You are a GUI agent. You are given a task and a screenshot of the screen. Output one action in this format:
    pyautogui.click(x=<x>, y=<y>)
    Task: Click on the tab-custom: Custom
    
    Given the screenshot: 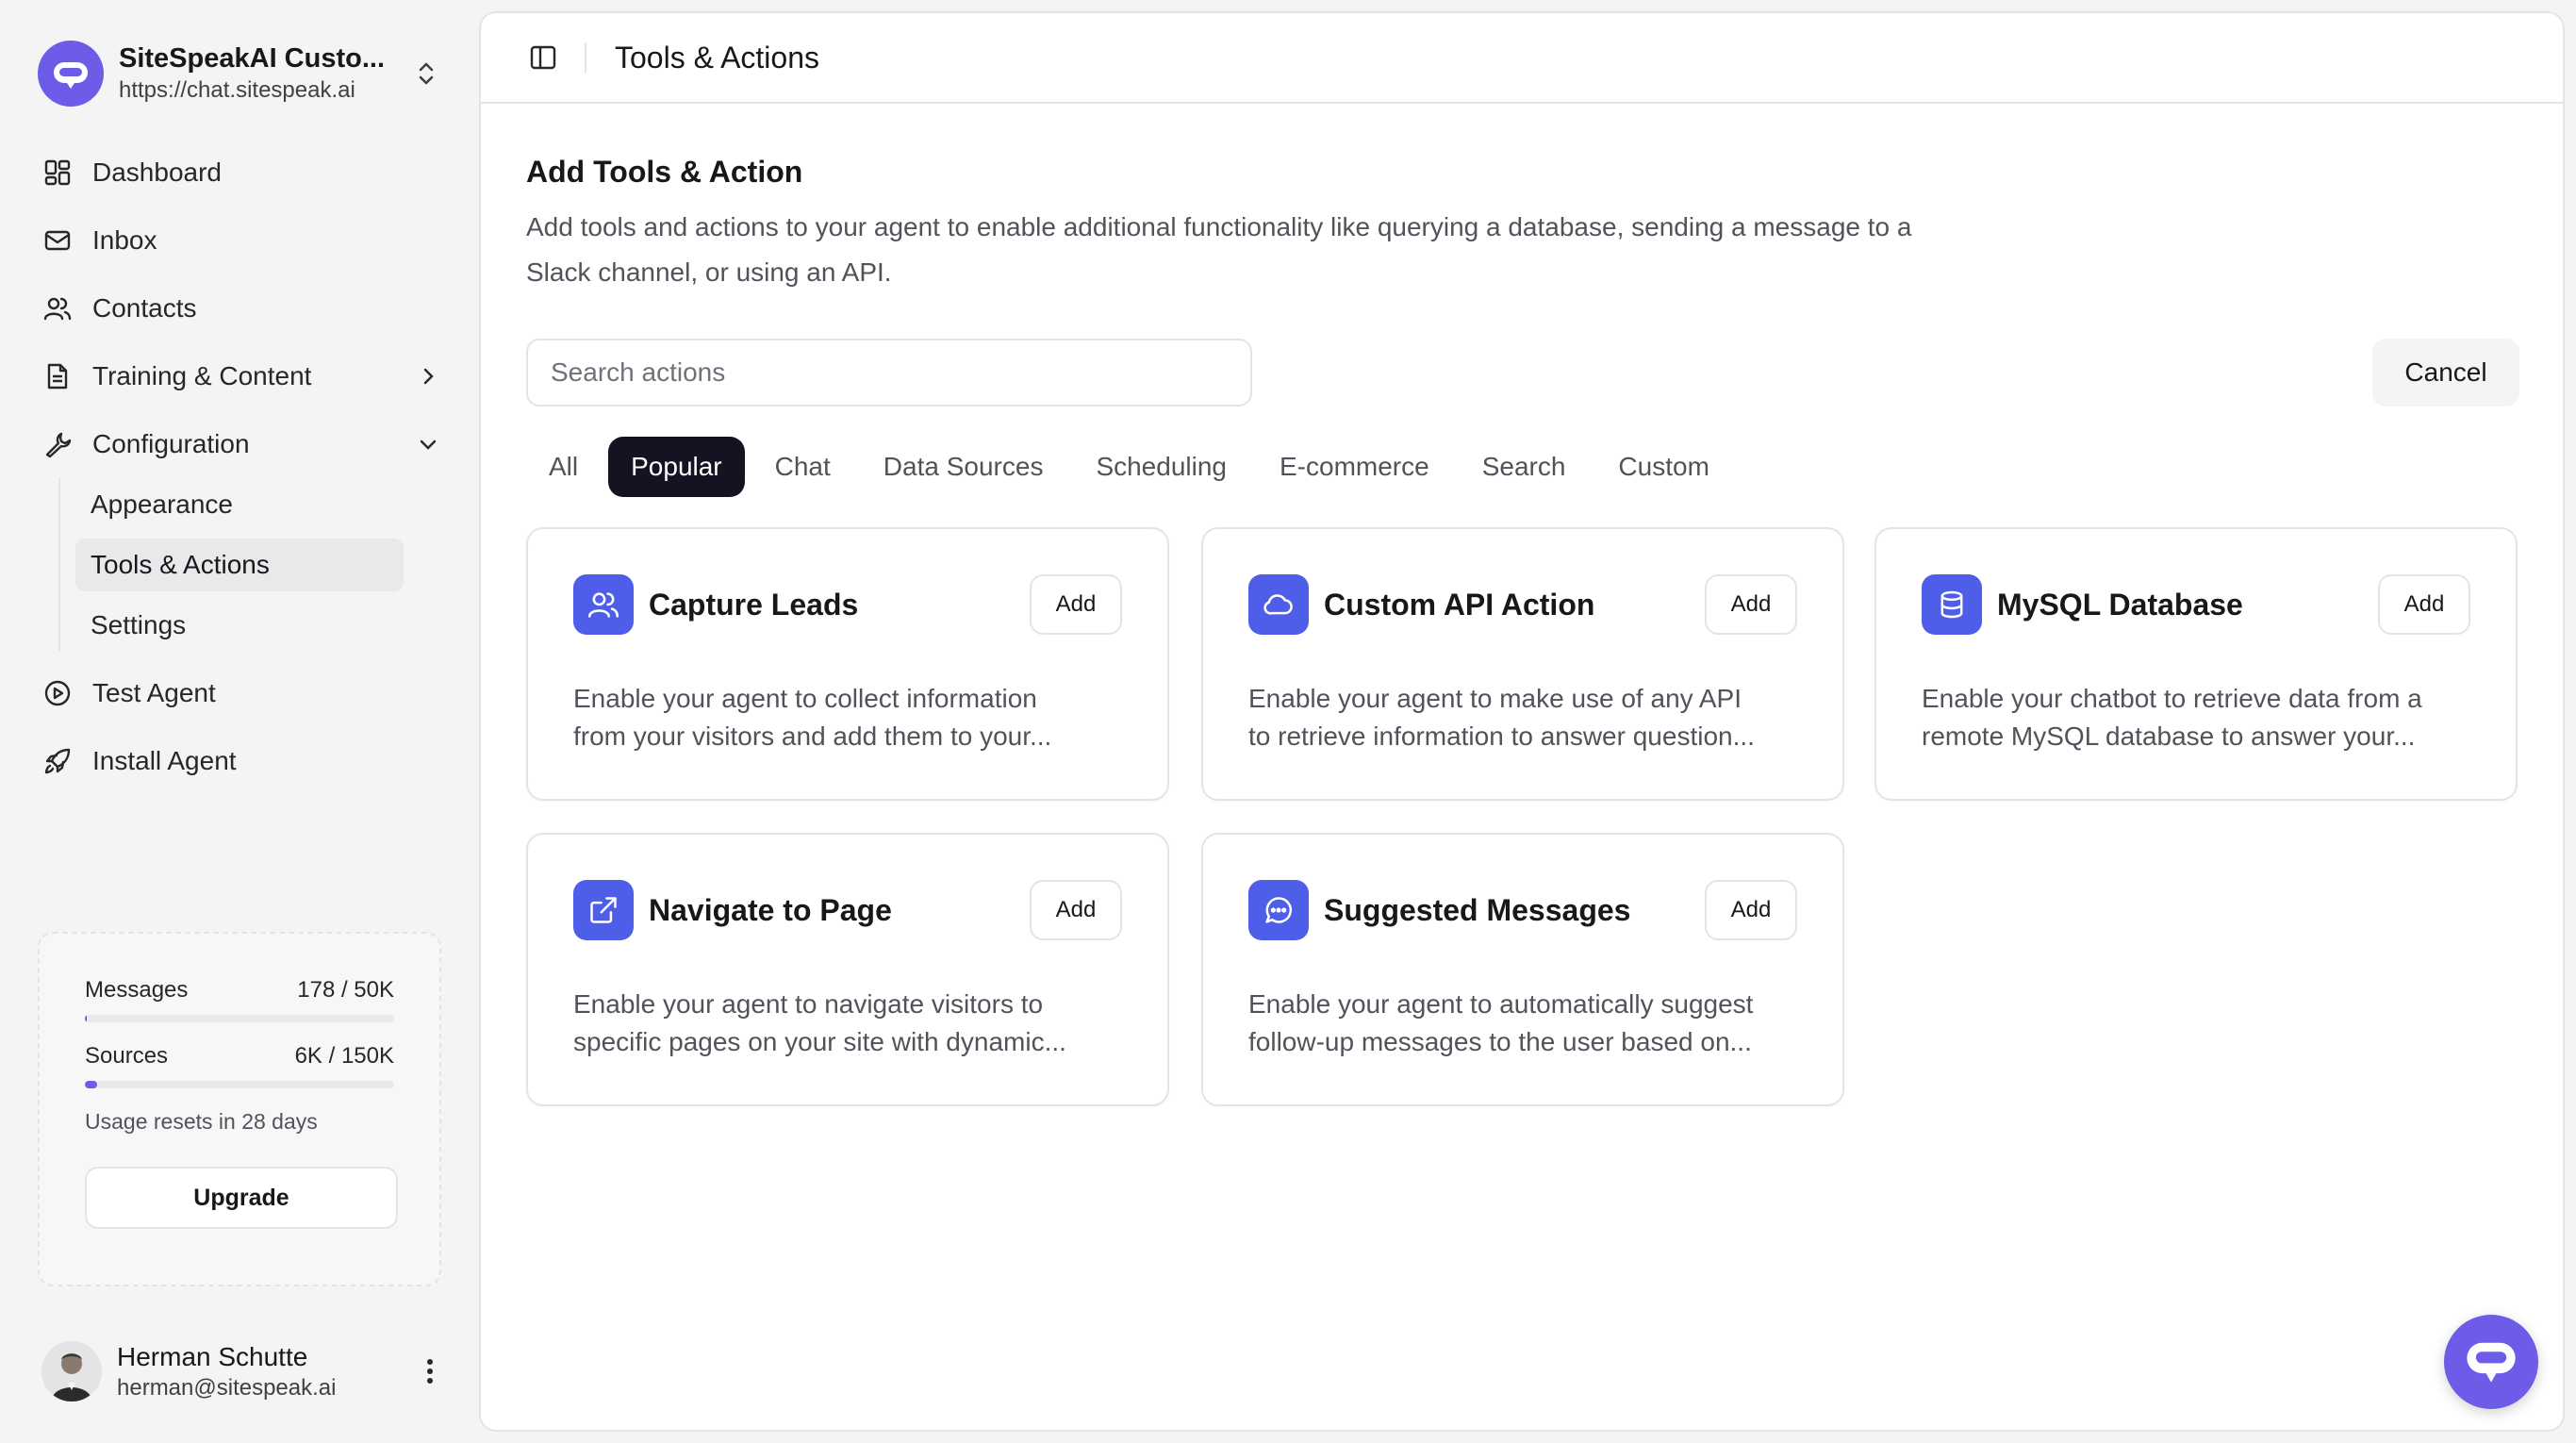 What is the action you would take?
    pyautogui.click(x=1663, y=467)
    